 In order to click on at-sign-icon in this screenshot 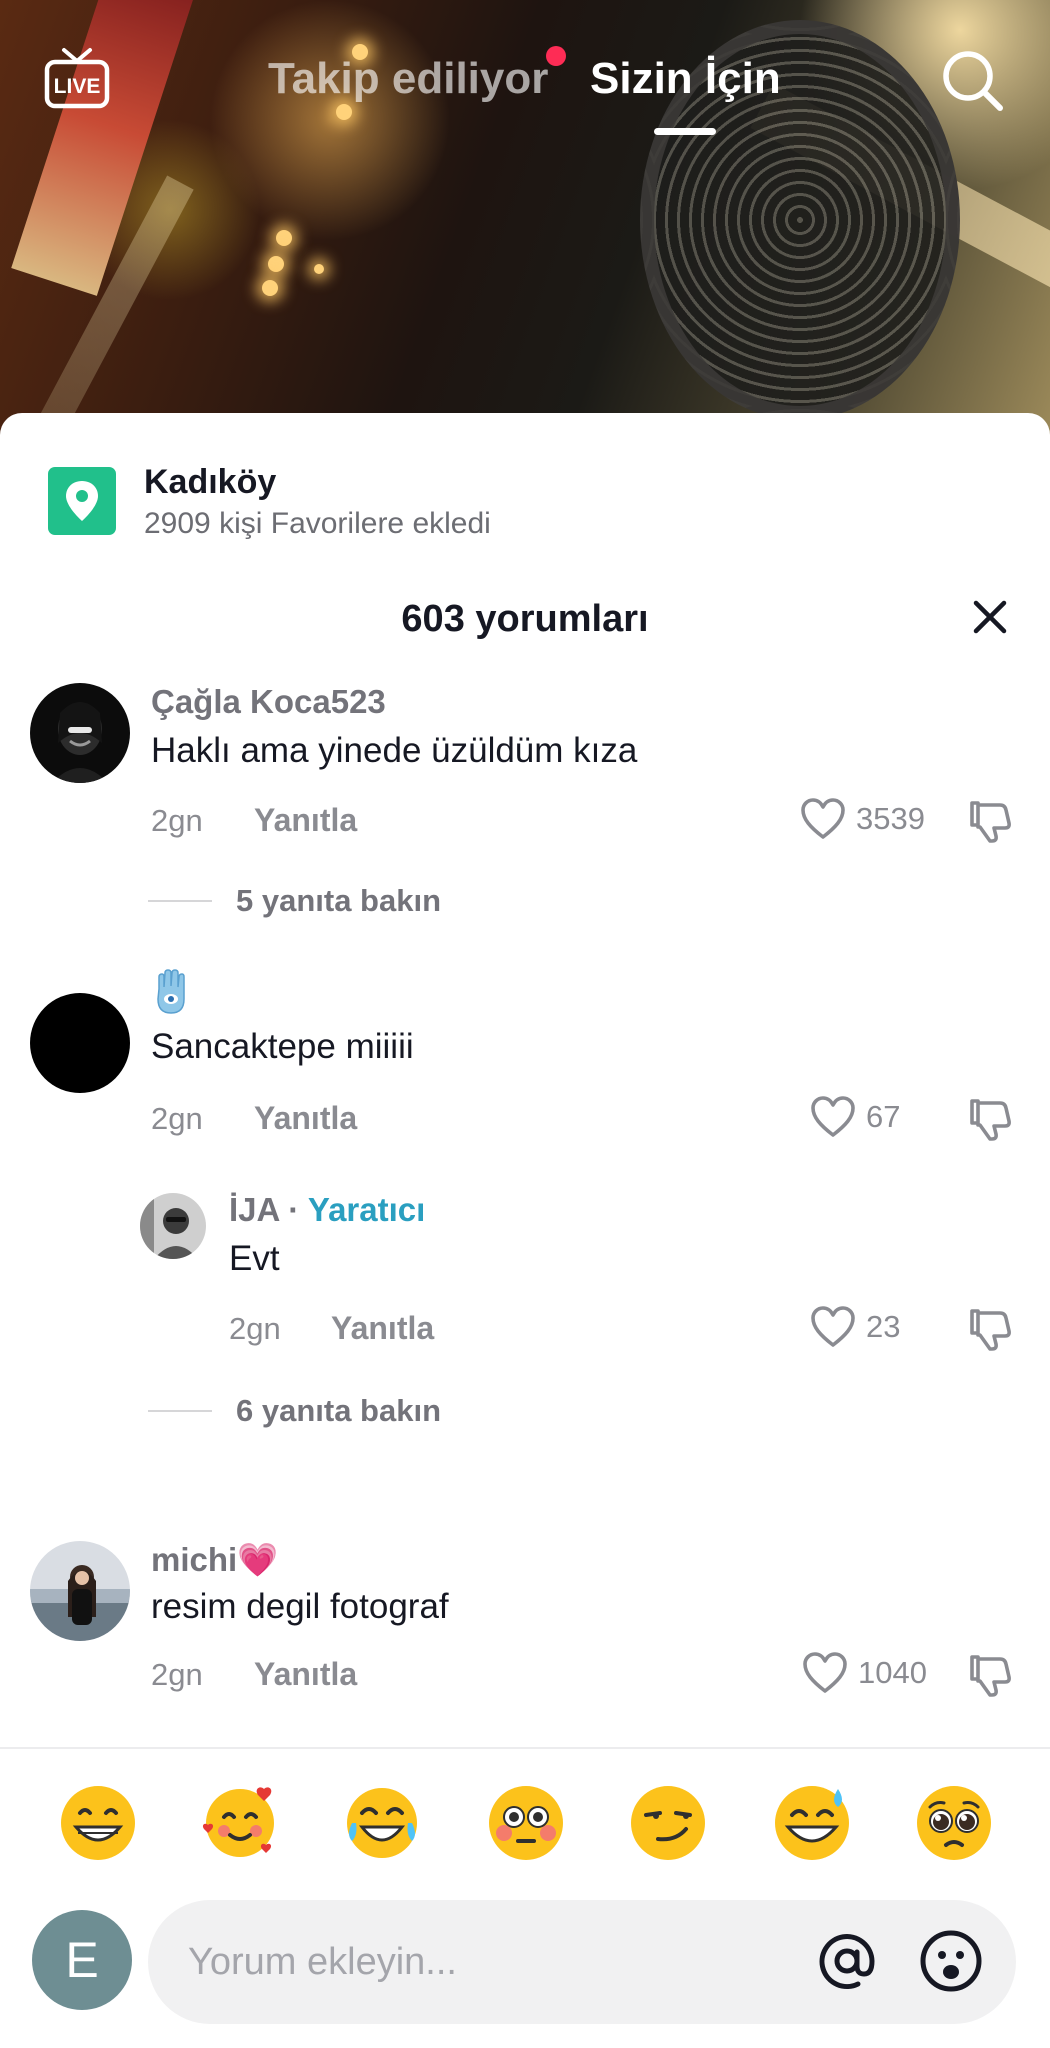, I will do `click(847, 1962)`.